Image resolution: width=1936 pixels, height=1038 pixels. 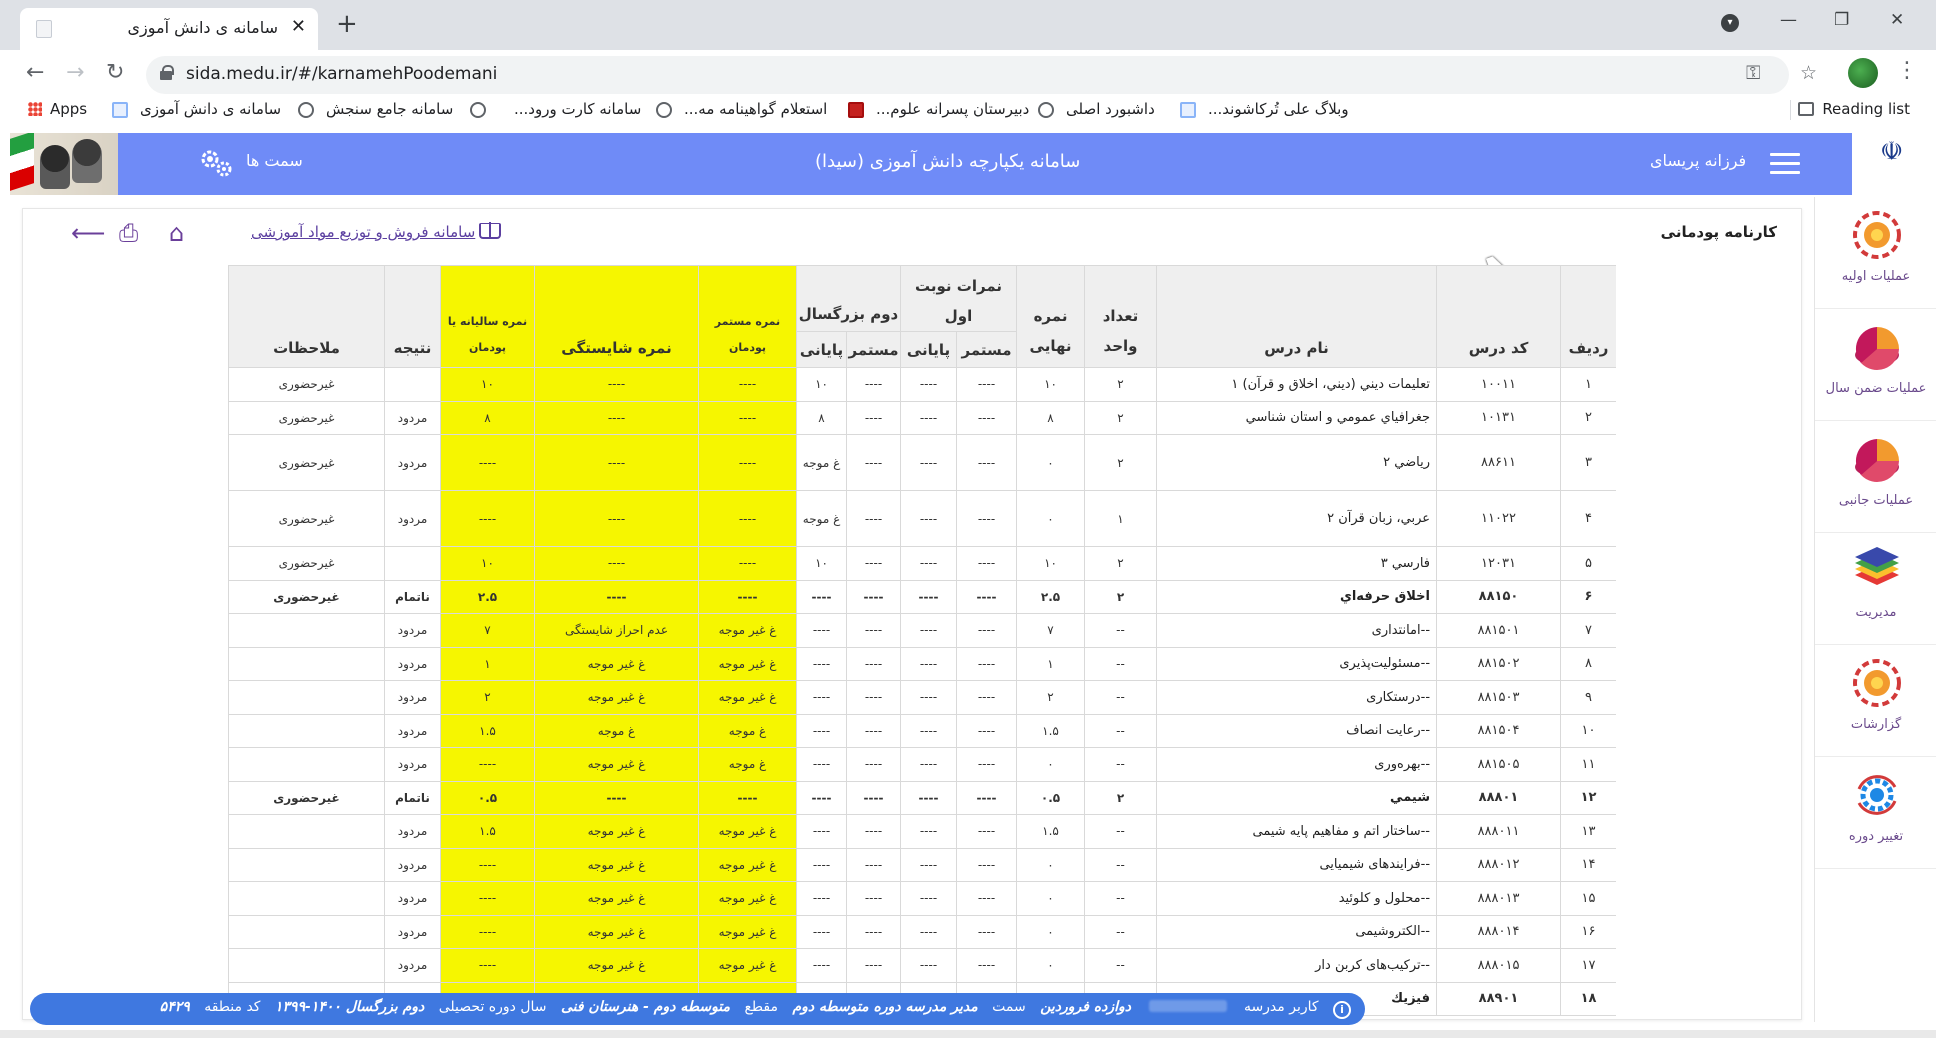 I want to click on cell-final-grade: ۰, so click(x=1051, y=864).